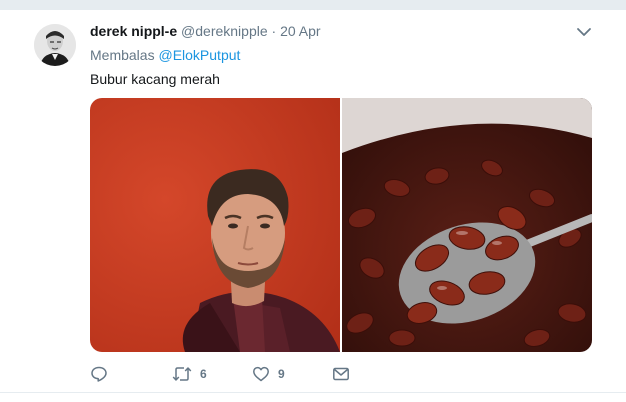  I want to click on avatar, so click(55, 45).